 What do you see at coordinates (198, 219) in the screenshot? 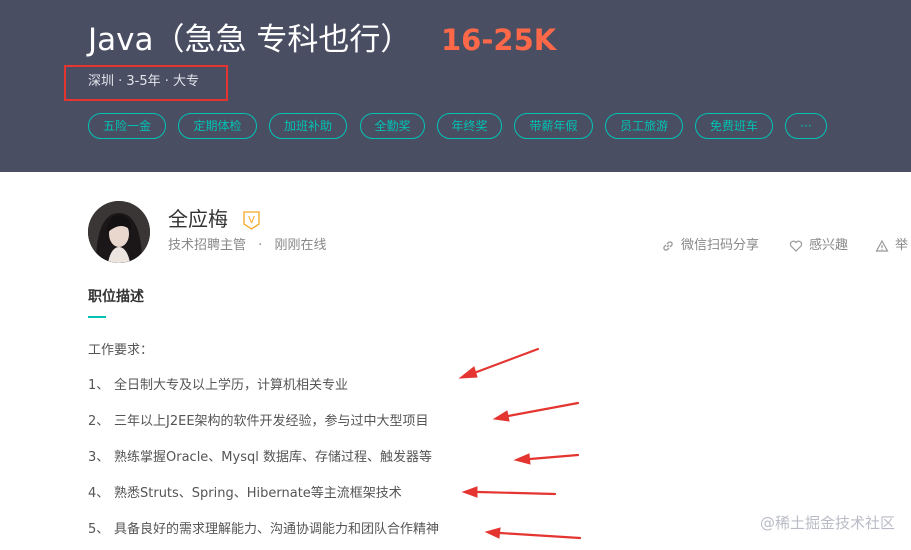
I see `recruiter-name: 全应梅` at bounding box center [198, 219].